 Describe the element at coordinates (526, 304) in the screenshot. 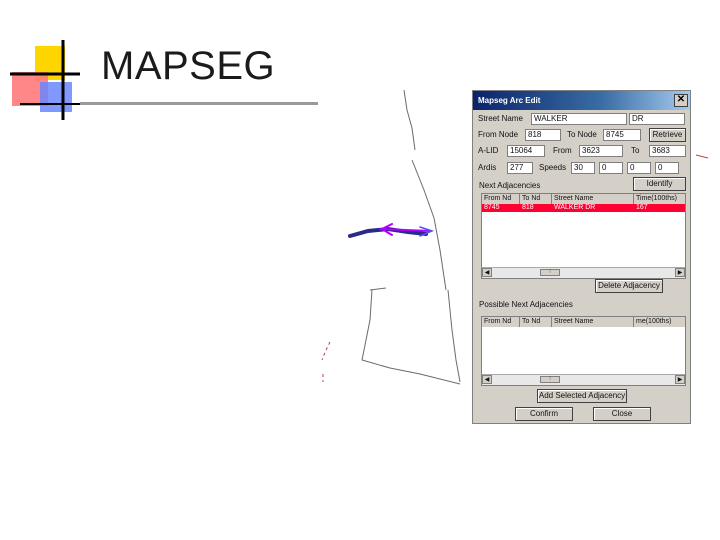

I see `possible-adjacencies-label: Possible Next Adjacencies` at that location.